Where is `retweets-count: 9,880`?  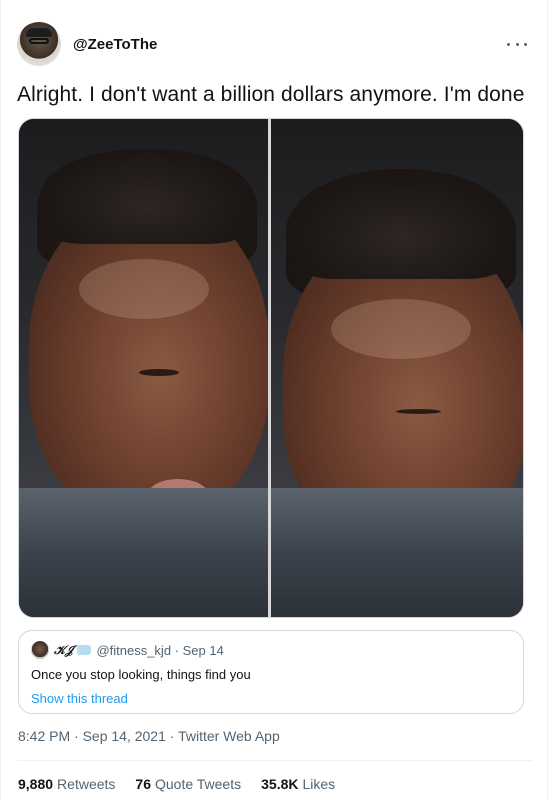
retweets-count: 9,880 is located at coordinates (36, 784).